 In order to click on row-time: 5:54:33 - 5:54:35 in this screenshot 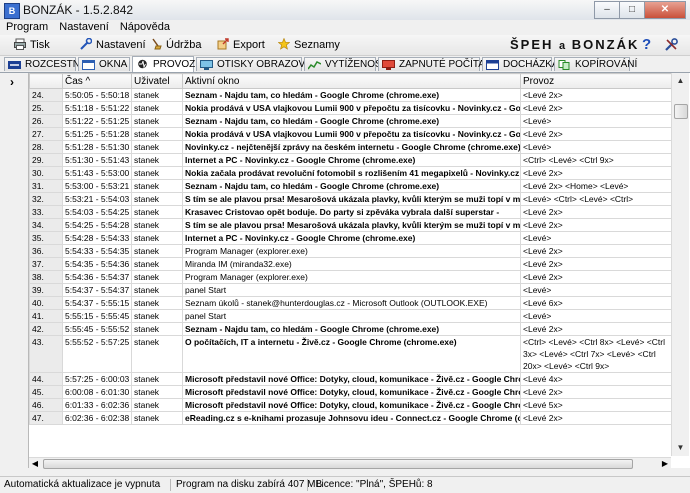, I will do `click(97, 251)`.